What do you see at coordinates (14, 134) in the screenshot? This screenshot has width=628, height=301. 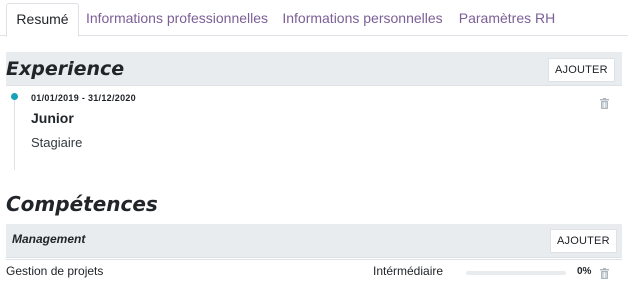 I see `timeline-line` at bounding box center [14, 134].